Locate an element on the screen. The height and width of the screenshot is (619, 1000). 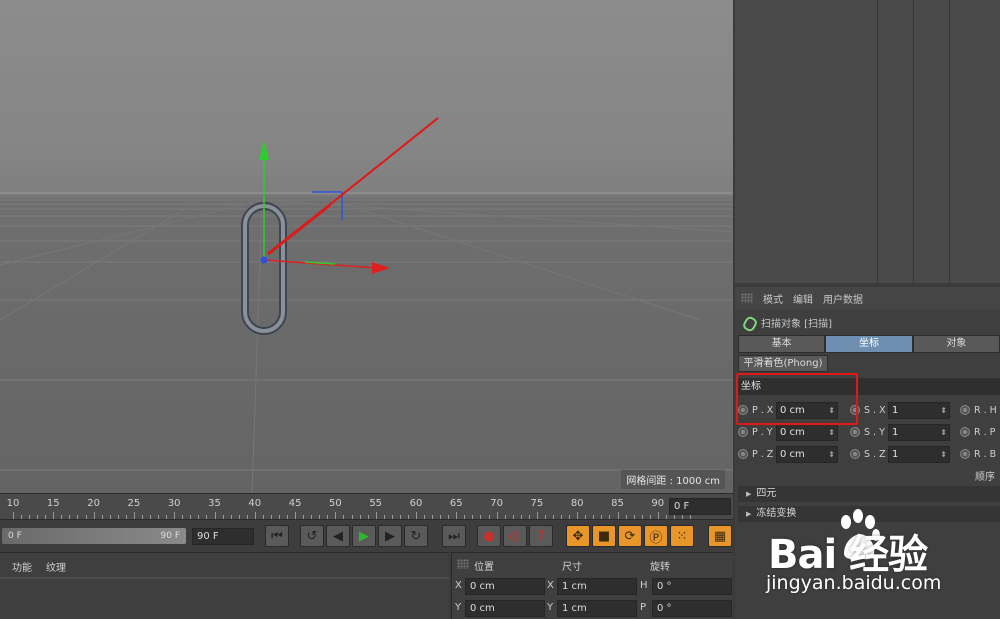
film-icon: ▦ is located at coordinates (720, 536).